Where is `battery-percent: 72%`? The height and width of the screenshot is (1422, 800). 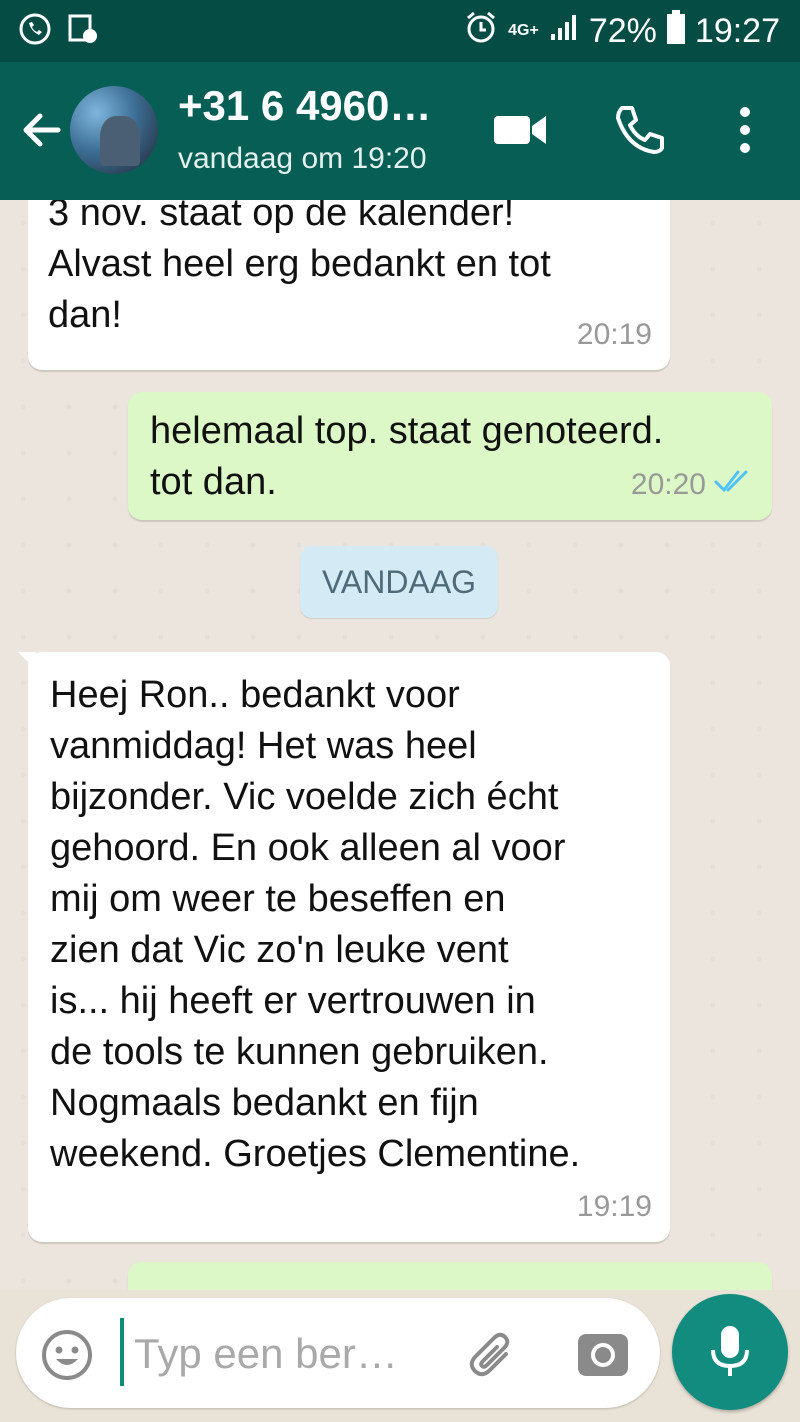
battery-percent: 72% is located at coordinates (622, 30).